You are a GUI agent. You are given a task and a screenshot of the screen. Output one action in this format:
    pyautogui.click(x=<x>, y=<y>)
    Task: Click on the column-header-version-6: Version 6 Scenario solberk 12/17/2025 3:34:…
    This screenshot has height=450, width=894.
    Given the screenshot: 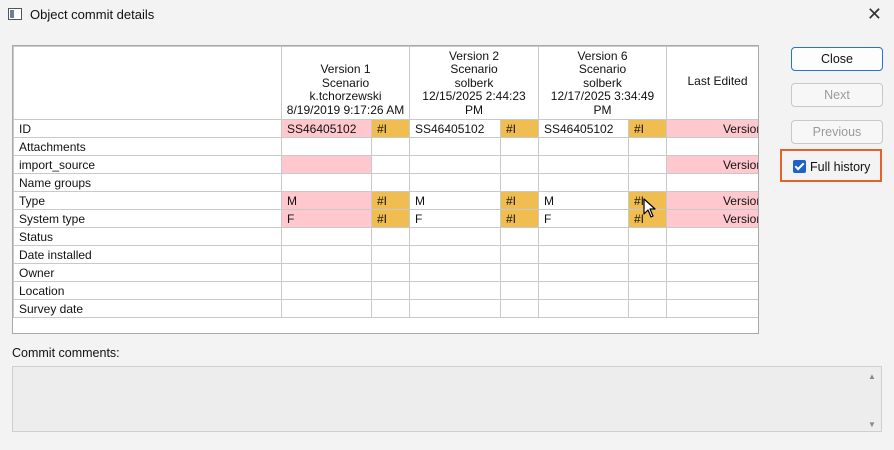 What is the action you would take?
    pyautogui.click(x=602, y=83)
    